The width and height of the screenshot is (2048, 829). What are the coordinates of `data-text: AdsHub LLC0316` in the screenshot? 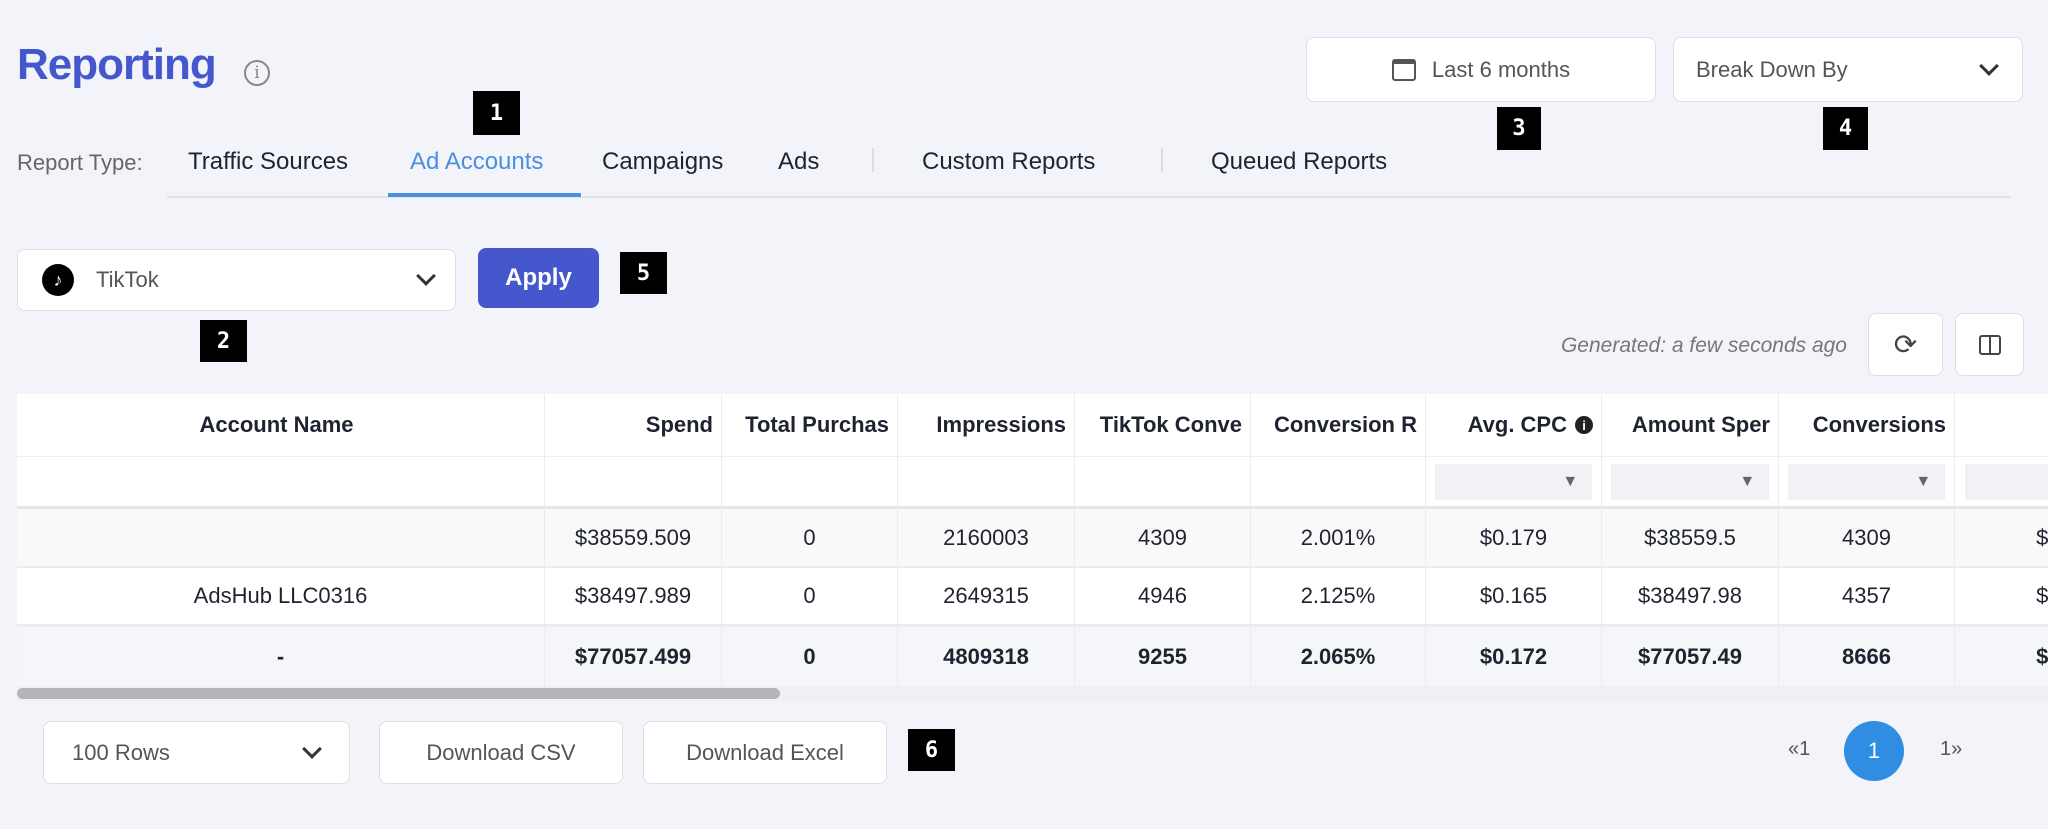 It's located at (280, 595).